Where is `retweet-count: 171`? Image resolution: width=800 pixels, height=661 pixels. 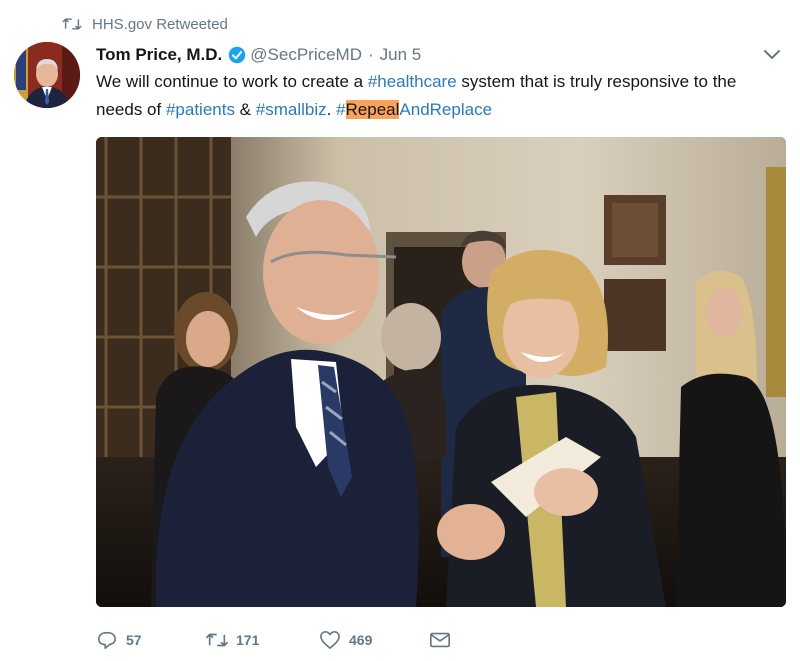 retweet-count: 171 is located at coordinates (248, 640).